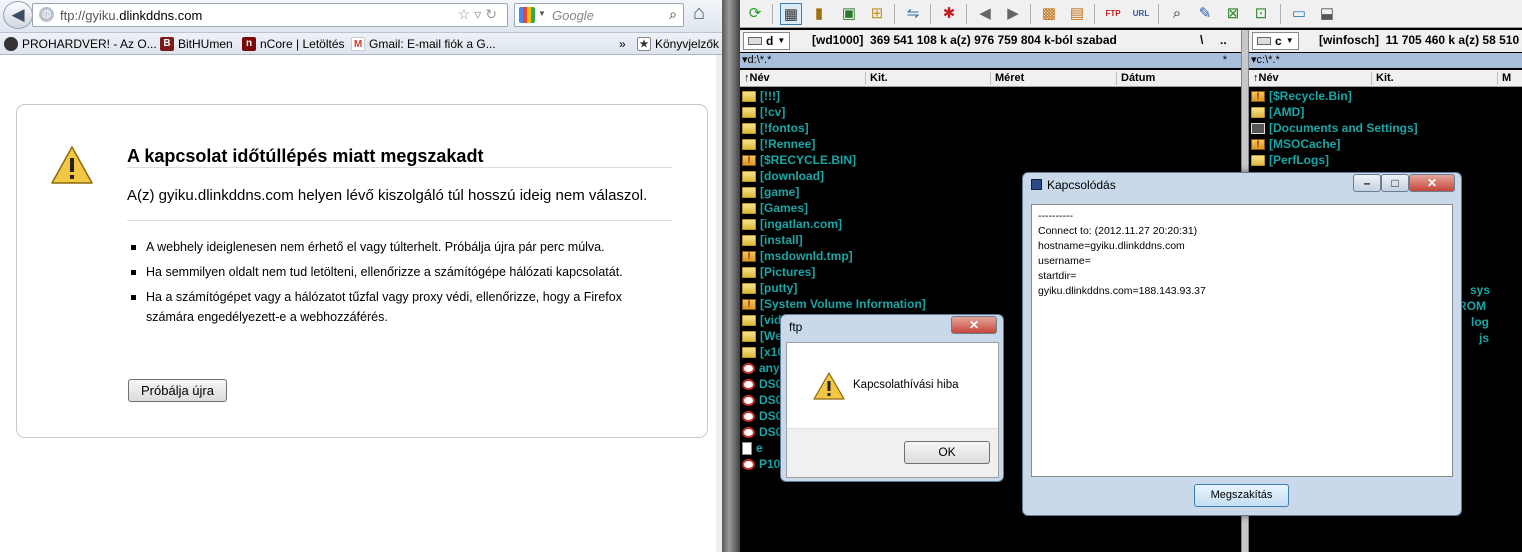 The width and height of the screenshot is (1522, 552). What do you see at coordinates (131, 15) in the screenshot?
I see `url-text: ftp://gyiku.dlinkddns.com` at bounding box center [131, 15].